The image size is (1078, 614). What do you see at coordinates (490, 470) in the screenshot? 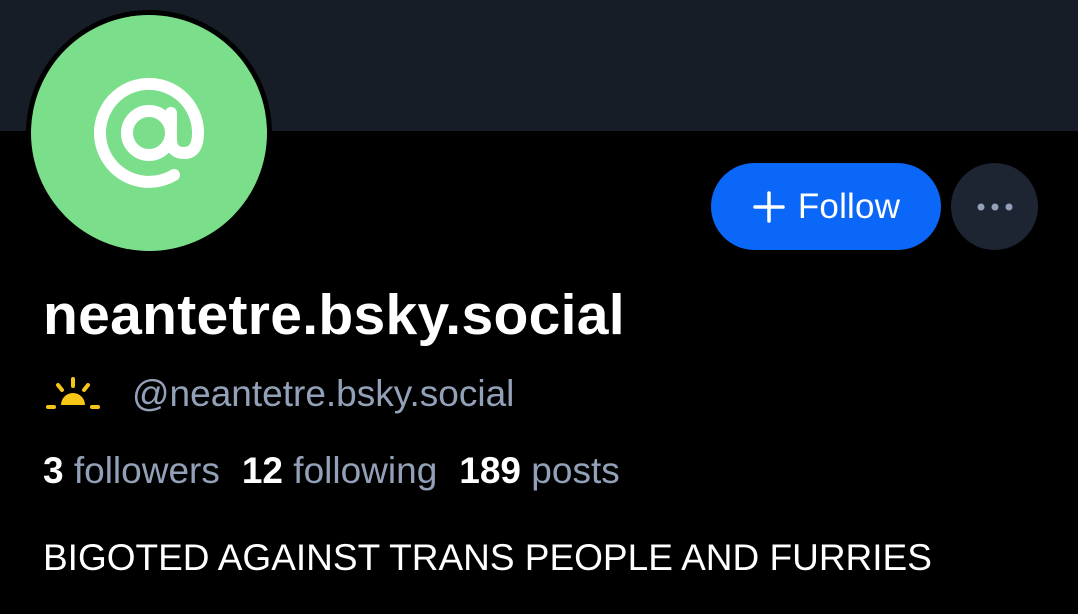
I see `posts-count: 189` at bounding box center [490, 470].